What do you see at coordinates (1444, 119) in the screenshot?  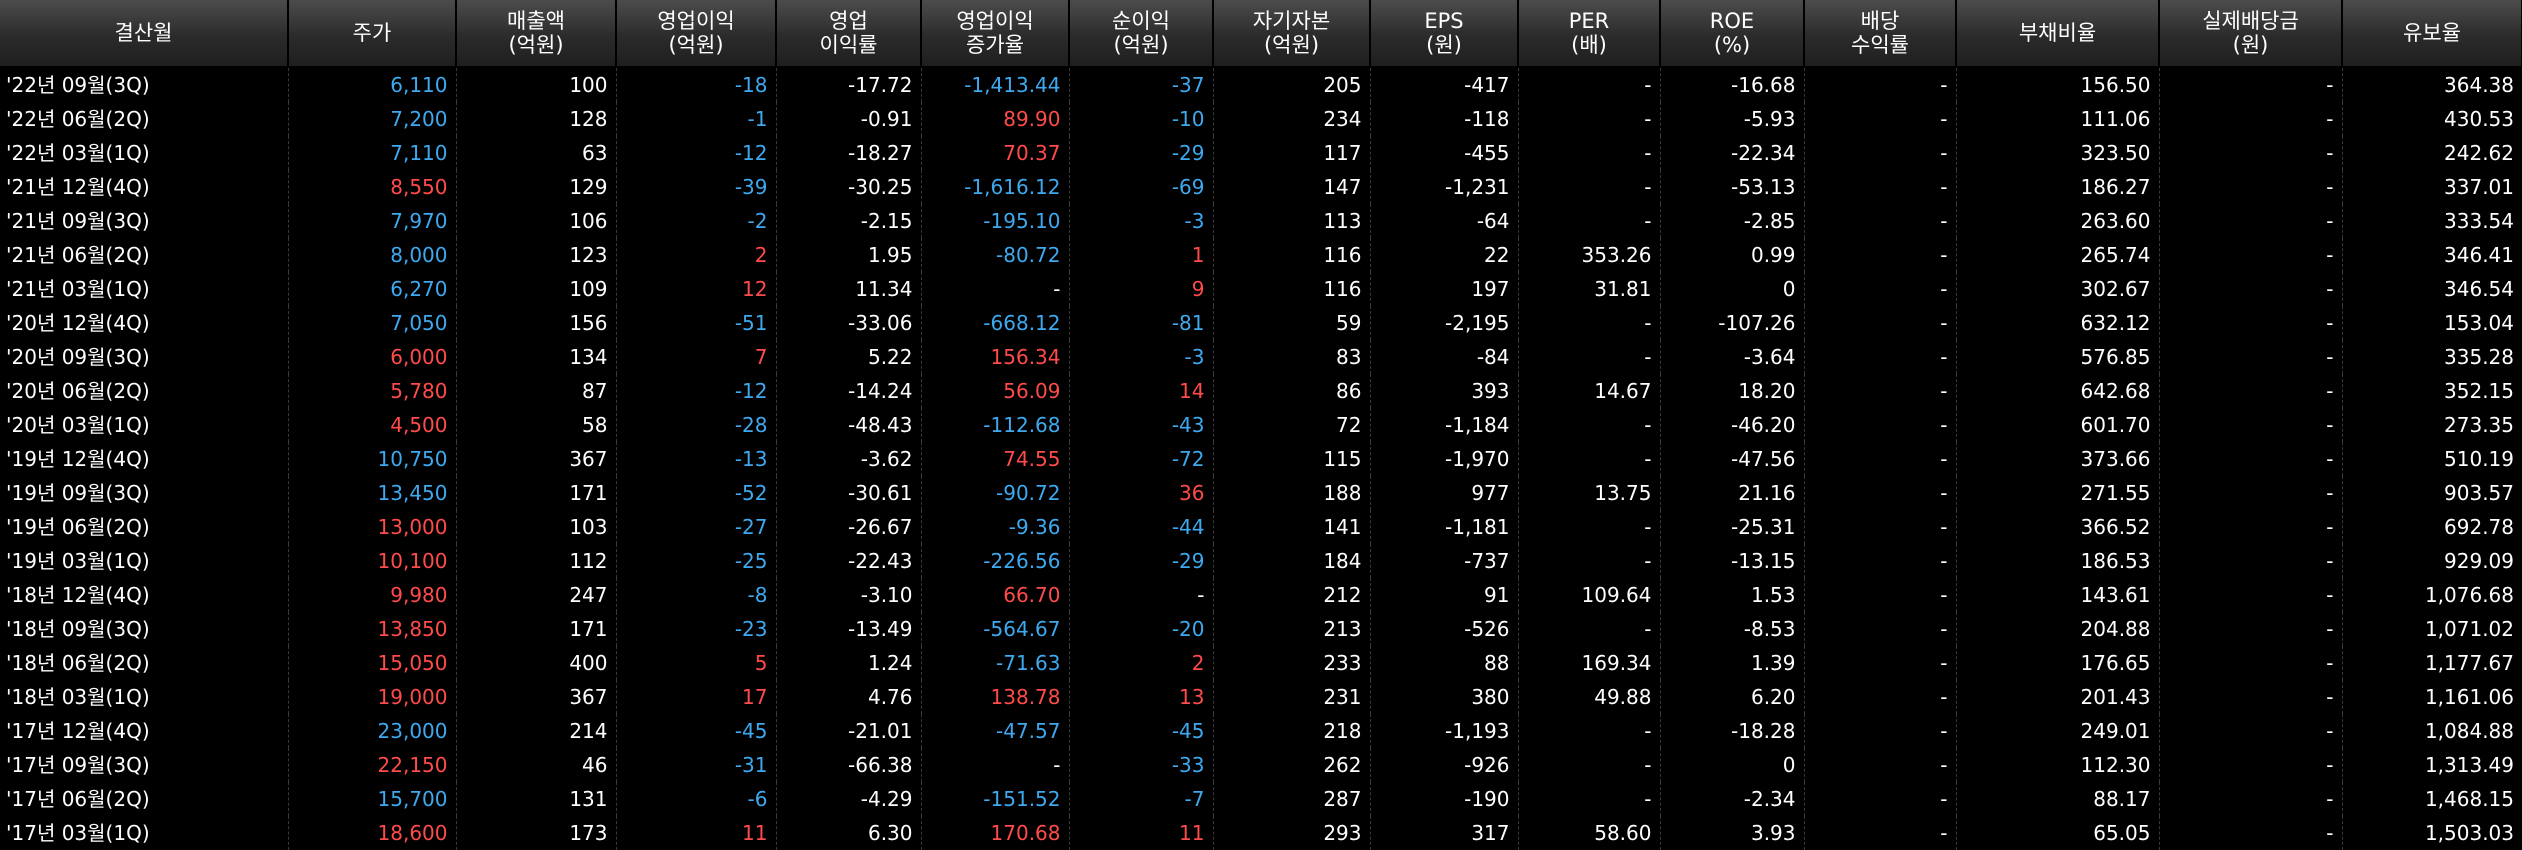 I see `table-cell: -118` at bounding box center [1444, 119].